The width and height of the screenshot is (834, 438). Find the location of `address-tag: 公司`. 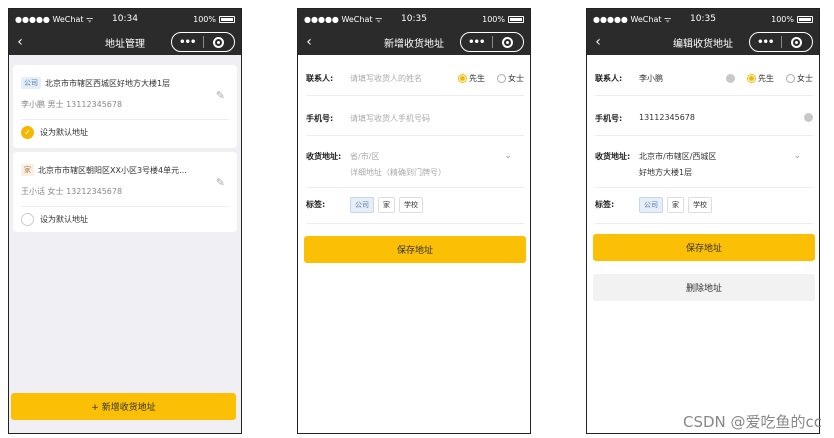

address-tag: 公司 is located at coordinates (31, 83).